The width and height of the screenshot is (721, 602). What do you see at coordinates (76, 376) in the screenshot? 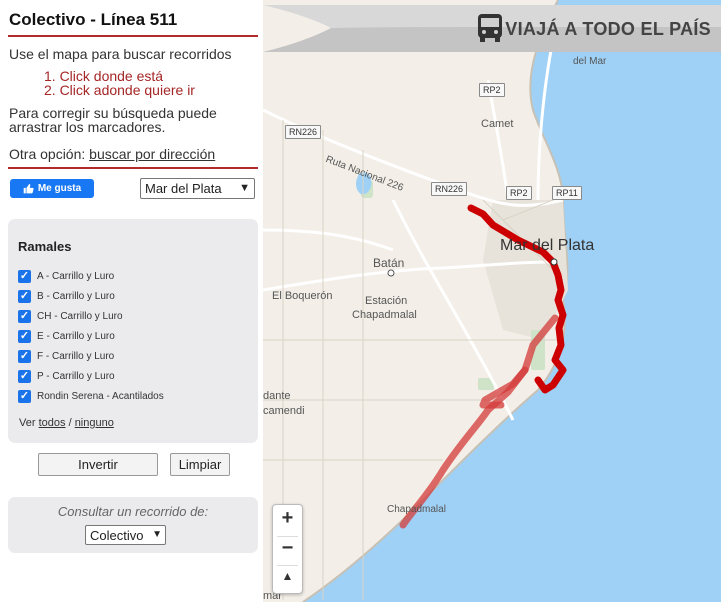
I see `ramal-label: P - Carrillo y Luro` at bounding box center [76, 376].